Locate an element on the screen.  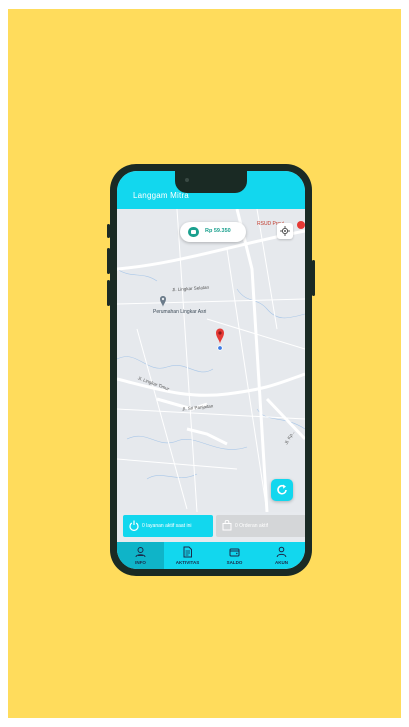
document-icon is located at coordinates (187, 552).